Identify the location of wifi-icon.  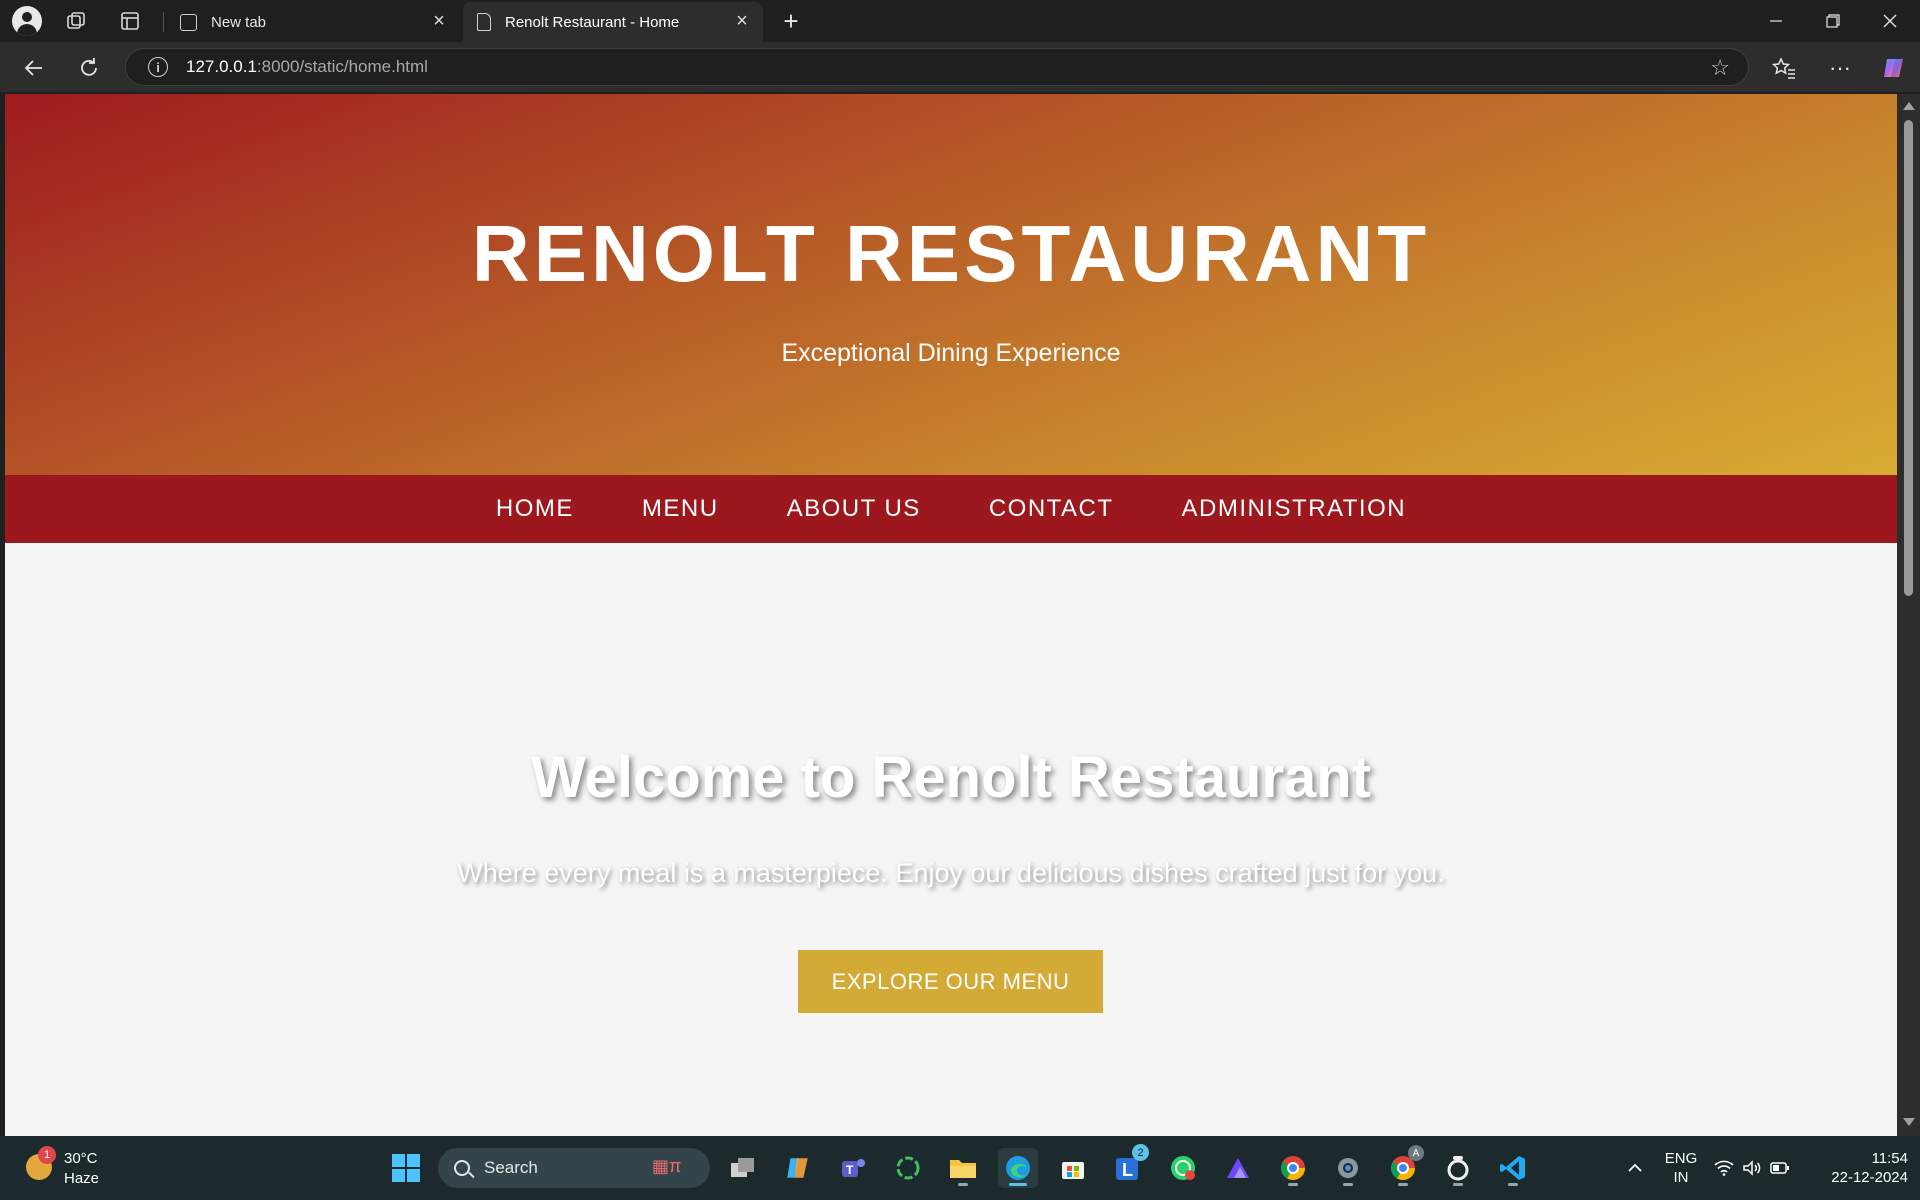
(1724, 1168).